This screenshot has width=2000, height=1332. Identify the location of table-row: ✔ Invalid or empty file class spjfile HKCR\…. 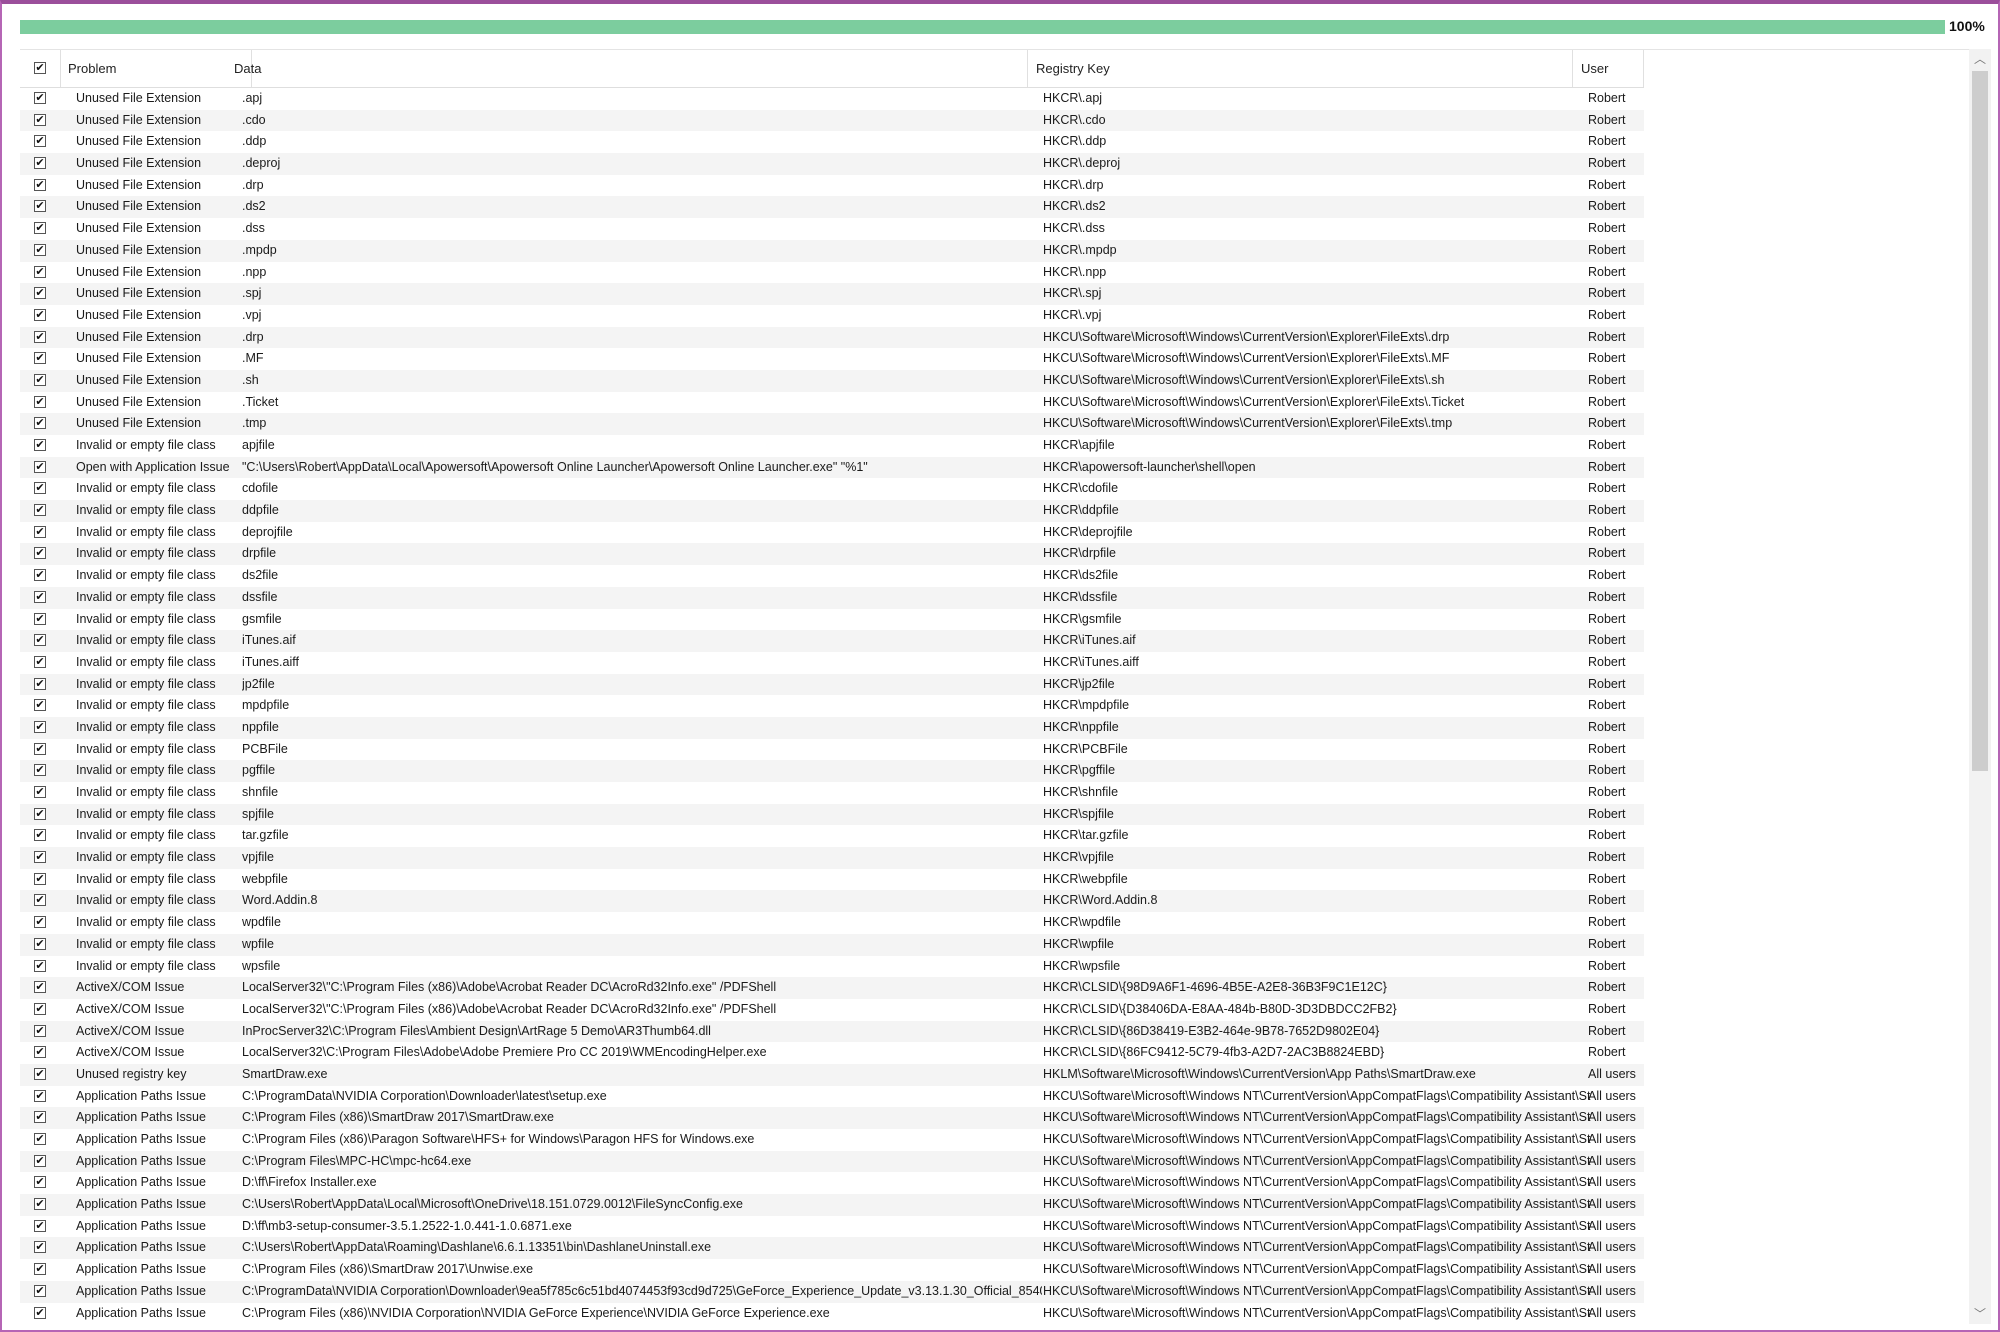
(832, 814).